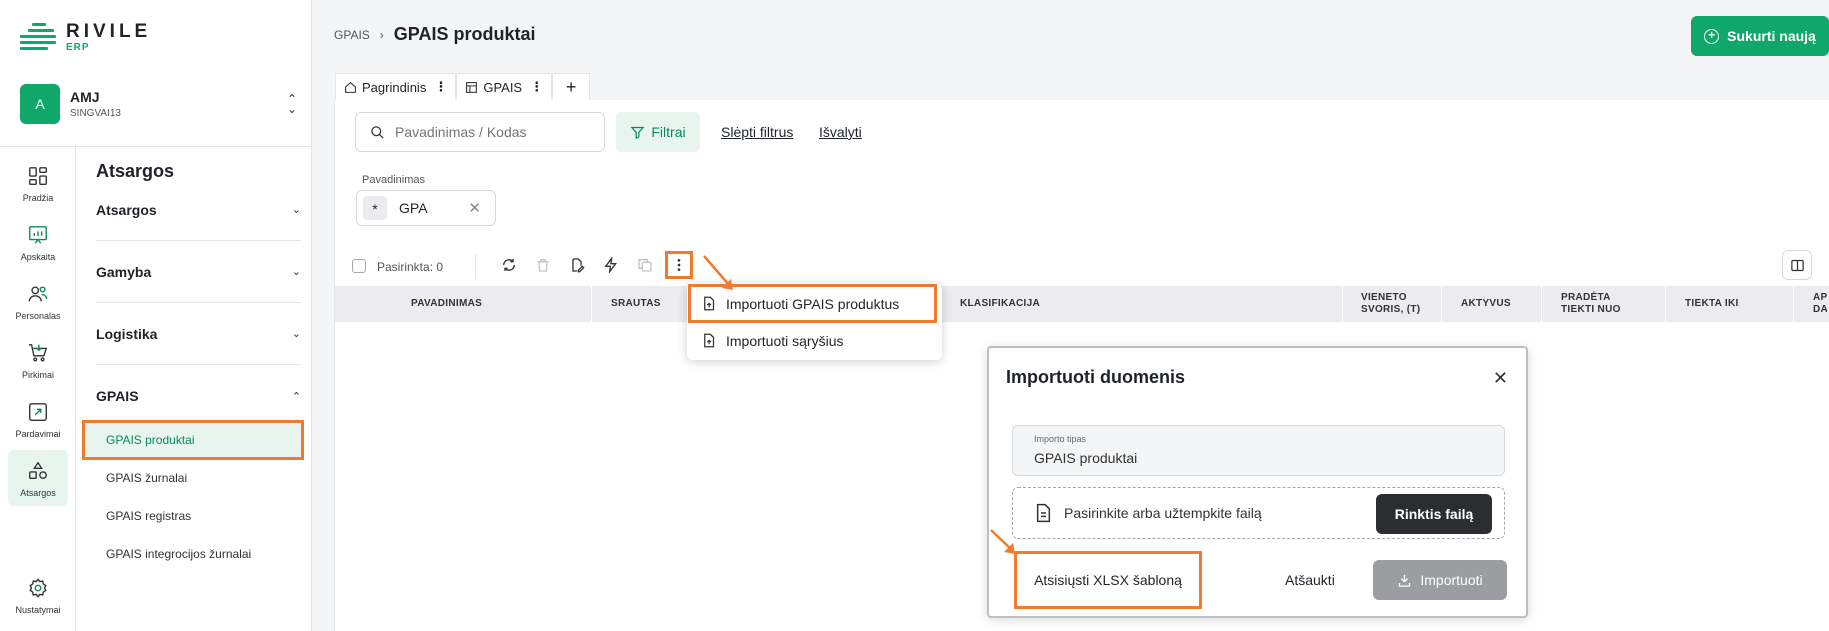 Image resolution: width=1829 pixels, height=631 pixels. I want to click on add-tab-button: +, so click(571, 86).